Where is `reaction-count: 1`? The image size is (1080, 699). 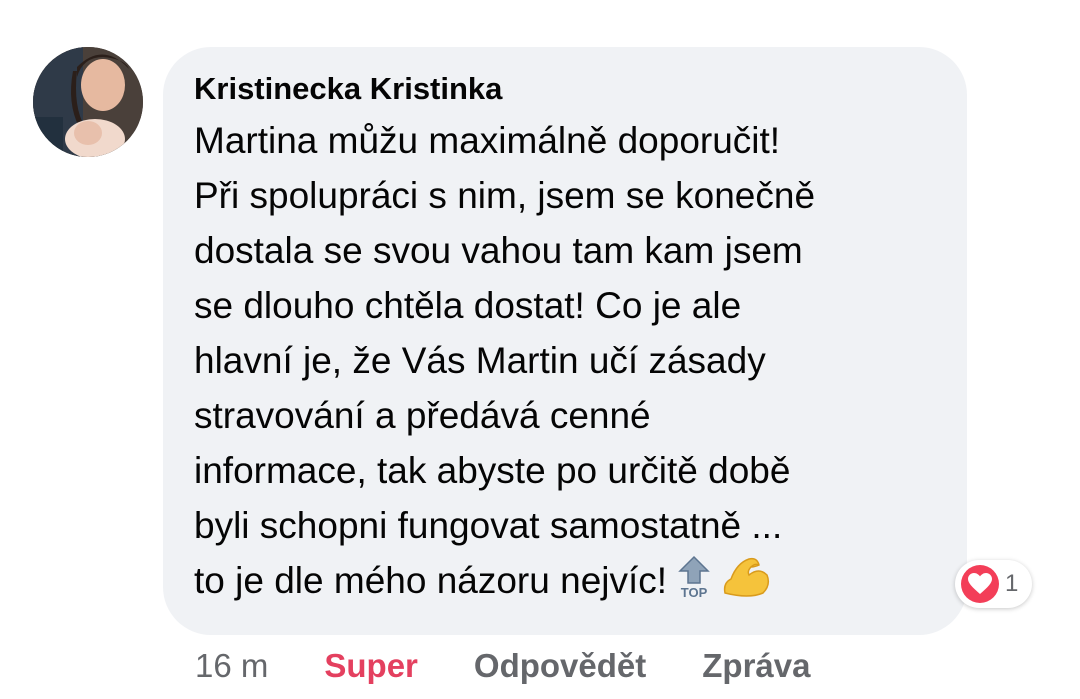 reaction-count: 1 is located at coordinates (1012, 583).